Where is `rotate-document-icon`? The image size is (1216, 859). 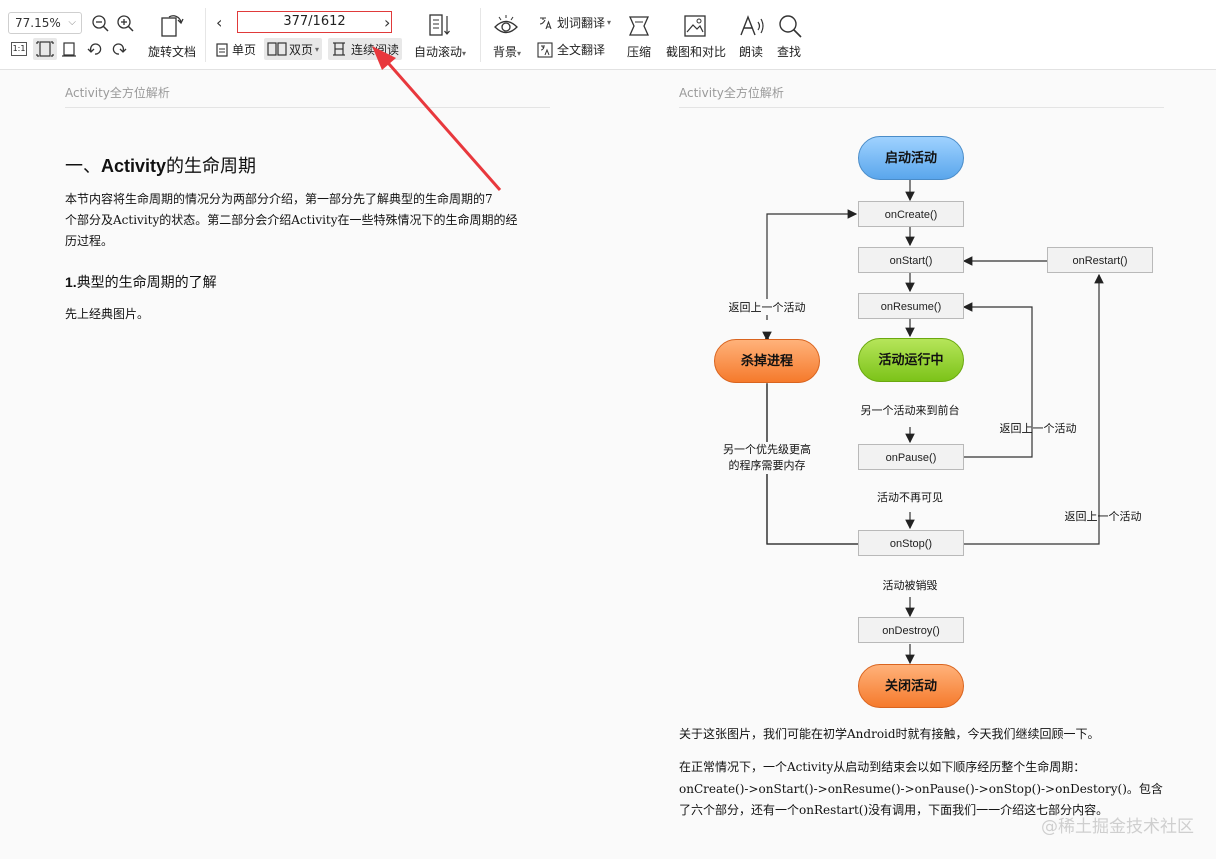 rotate-document-icon is located at coordinates (171, 25).